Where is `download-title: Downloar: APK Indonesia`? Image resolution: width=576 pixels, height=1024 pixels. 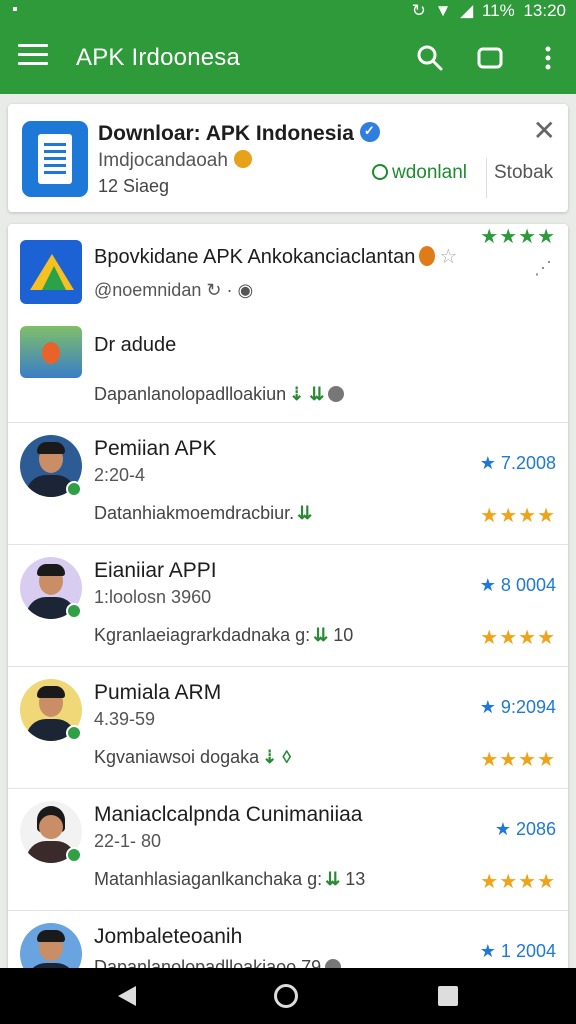 download-title: Downloar: APK Indonesia is located at coordinates (226, 133).